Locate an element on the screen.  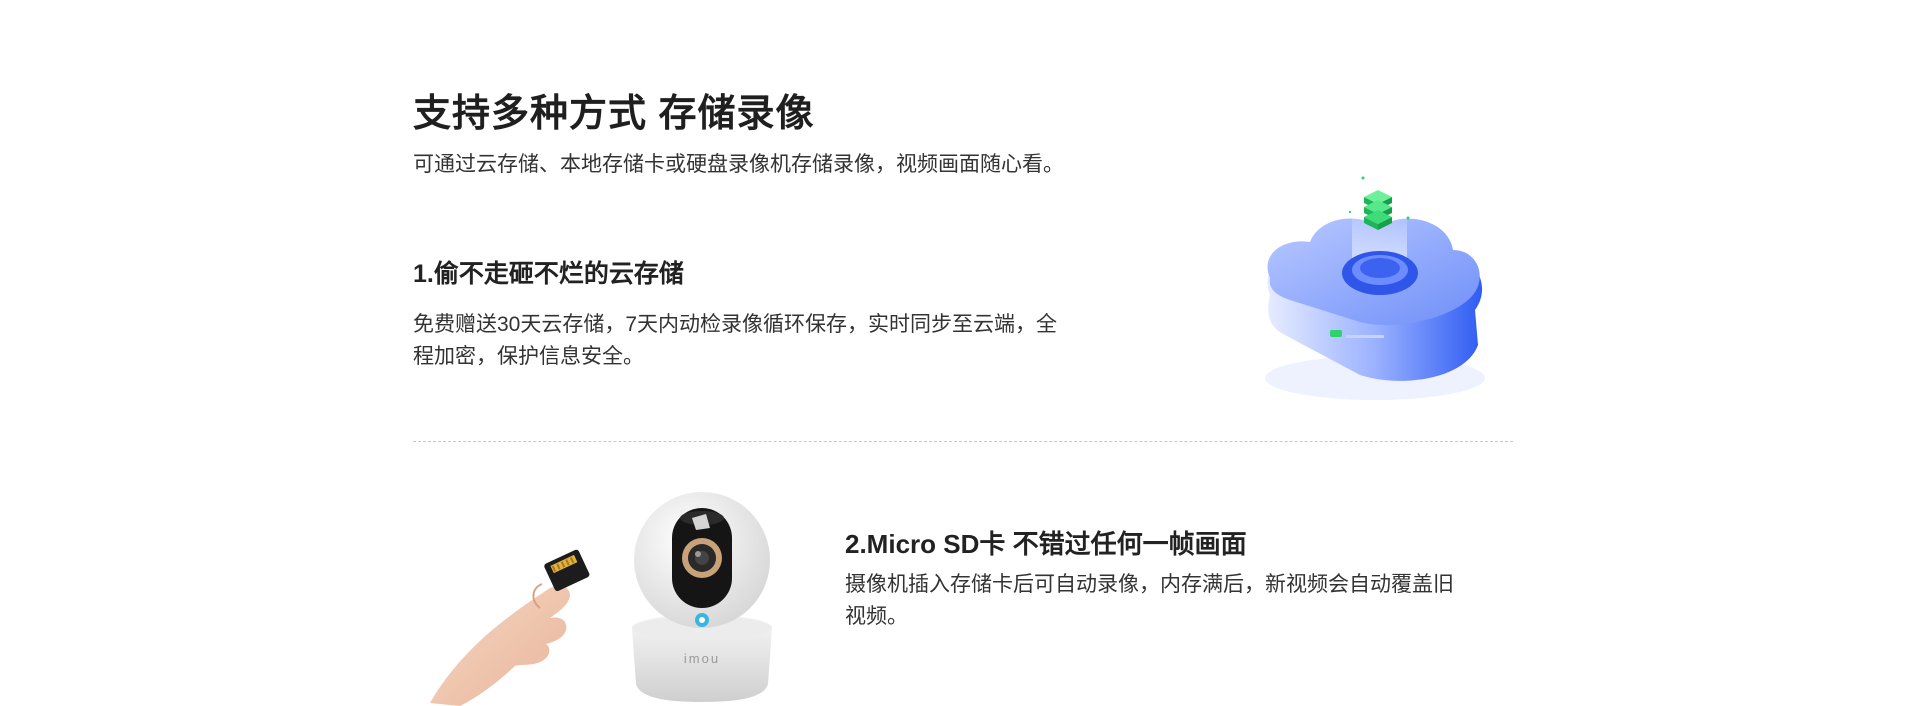
page-subtitle: 可通过云存储、本地存储卡或硬盘录像机存储录像，视频画面随心看。 is located at coordinates (738, 164).